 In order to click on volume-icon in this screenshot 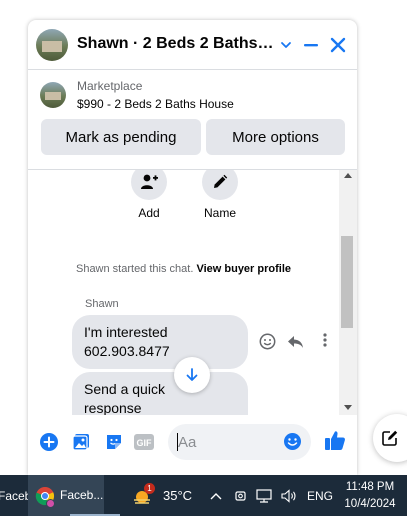, I will do `click(289, 495)`.